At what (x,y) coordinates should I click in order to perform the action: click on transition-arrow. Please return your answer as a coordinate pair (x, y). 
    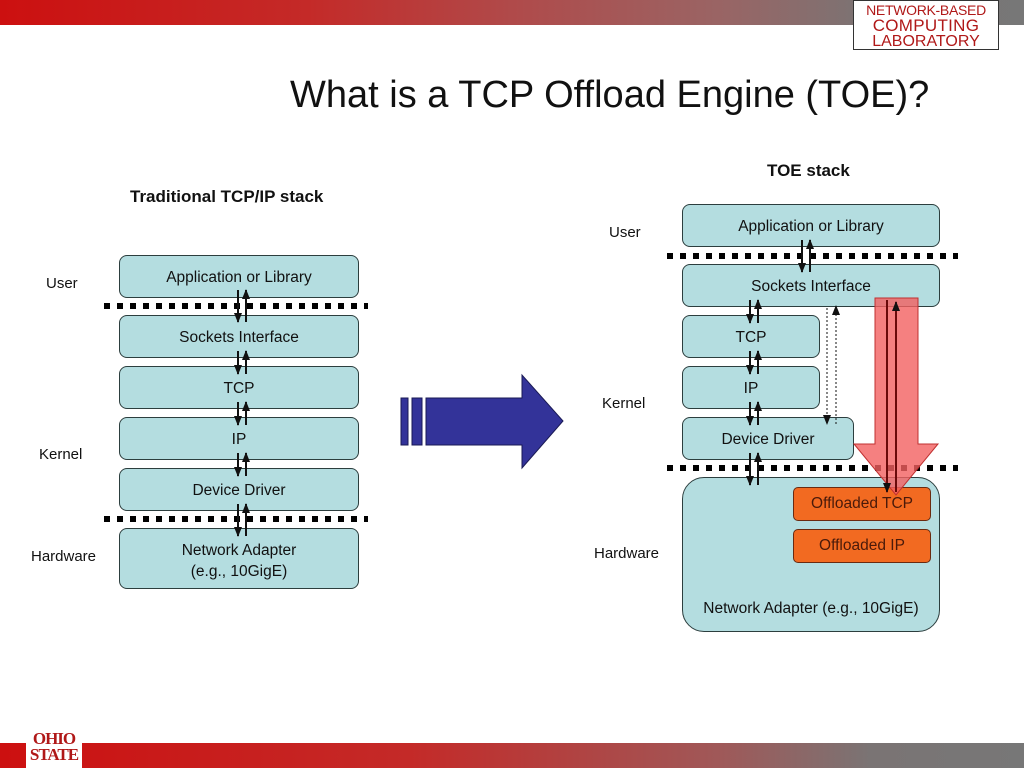
    Looking at the image, I should click on (482, 421).